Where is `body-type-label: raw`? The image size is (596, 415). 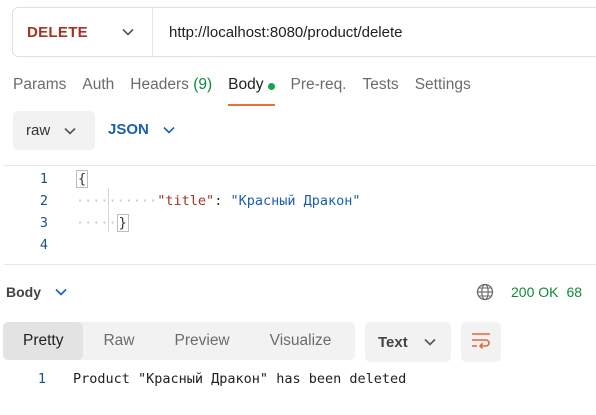 body-type-label: raw is located at coordinates (38, 130).